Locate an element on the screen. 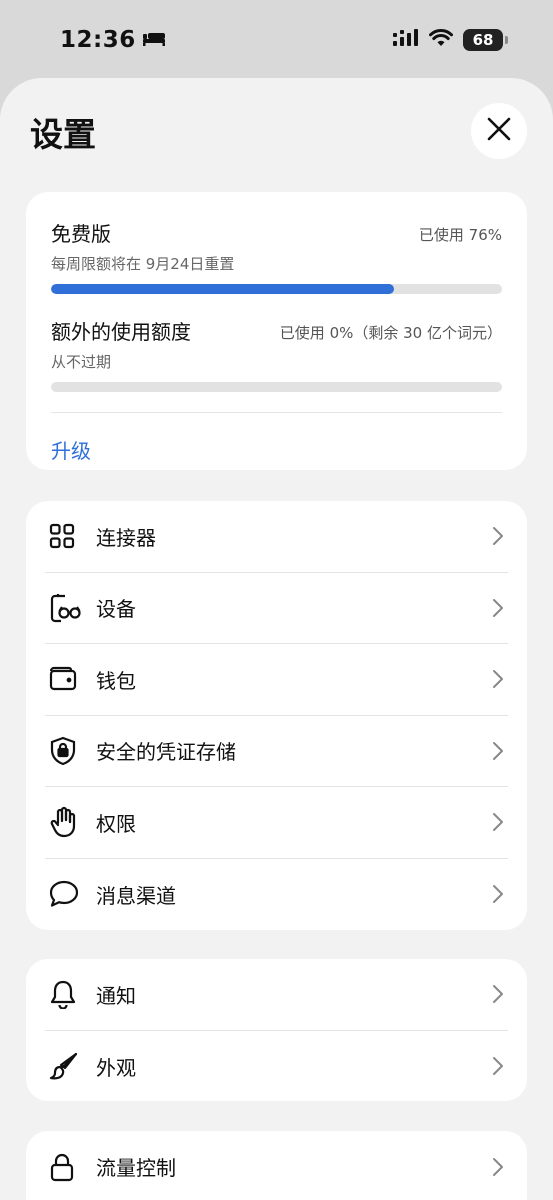 This screenshot has width=553, height=1200. extra-progress-bar is located at coordinates (276, 387).